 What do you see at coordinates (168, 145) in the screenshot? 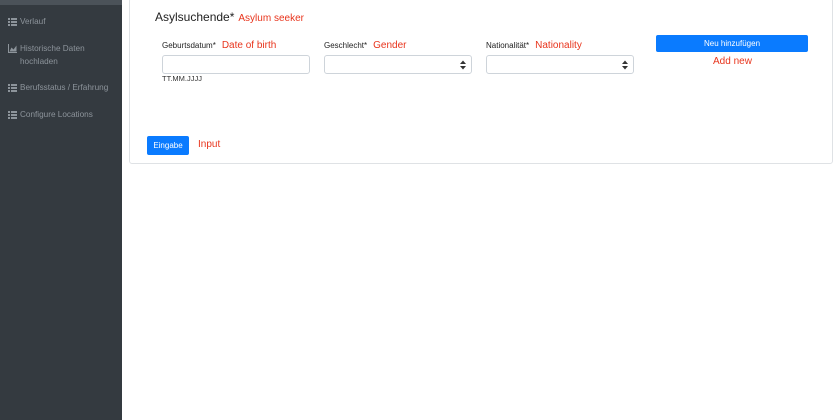
I see `submit-button: Eingabe` at bounding box center [168, 145].